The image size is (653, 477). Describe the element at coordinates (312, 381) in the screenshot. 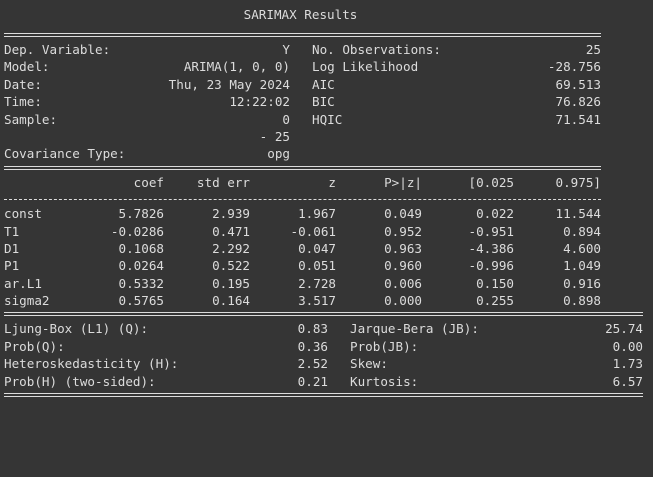

I see `diagnostic-left-value: 0.21` at that location.